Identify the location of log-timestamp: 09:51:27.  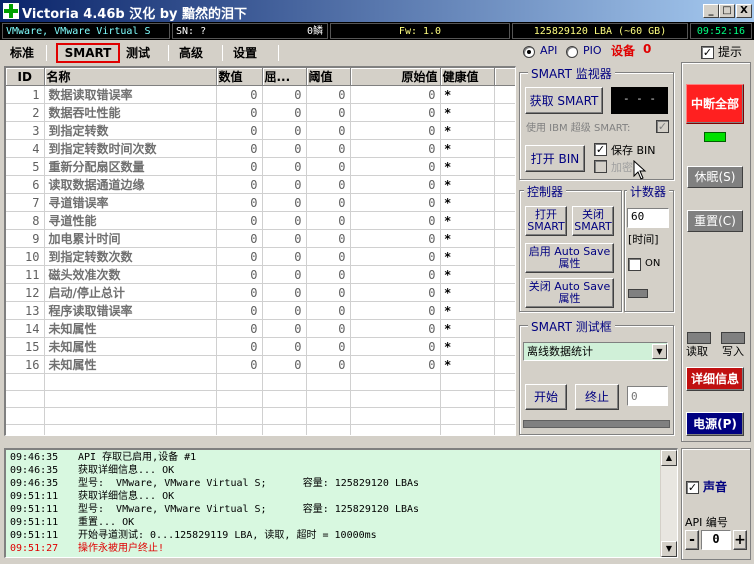
(34, 548).